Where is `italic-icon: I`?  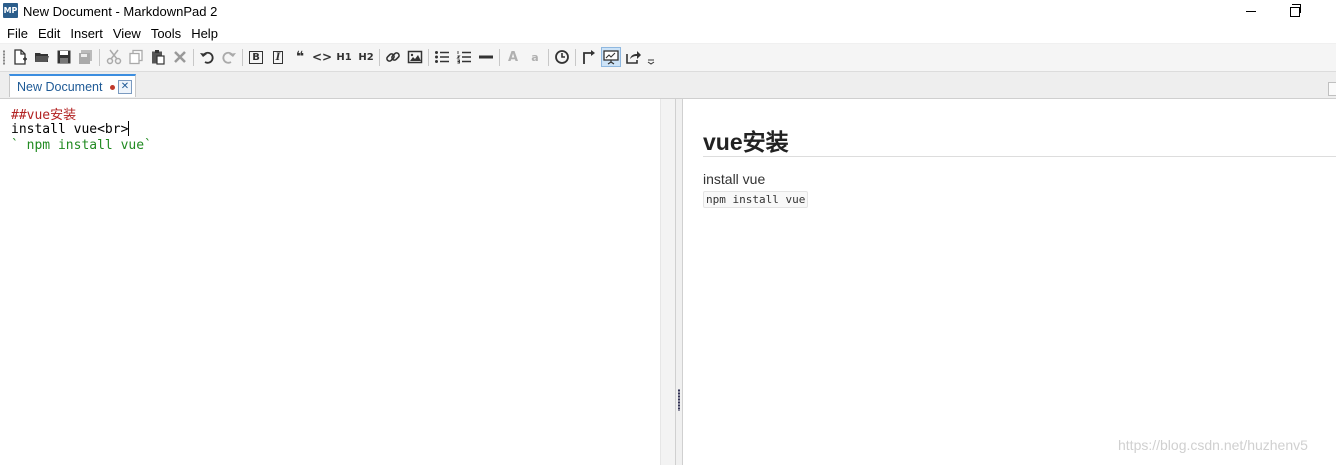
italic-icon: I is located at coordinates (278, 57).